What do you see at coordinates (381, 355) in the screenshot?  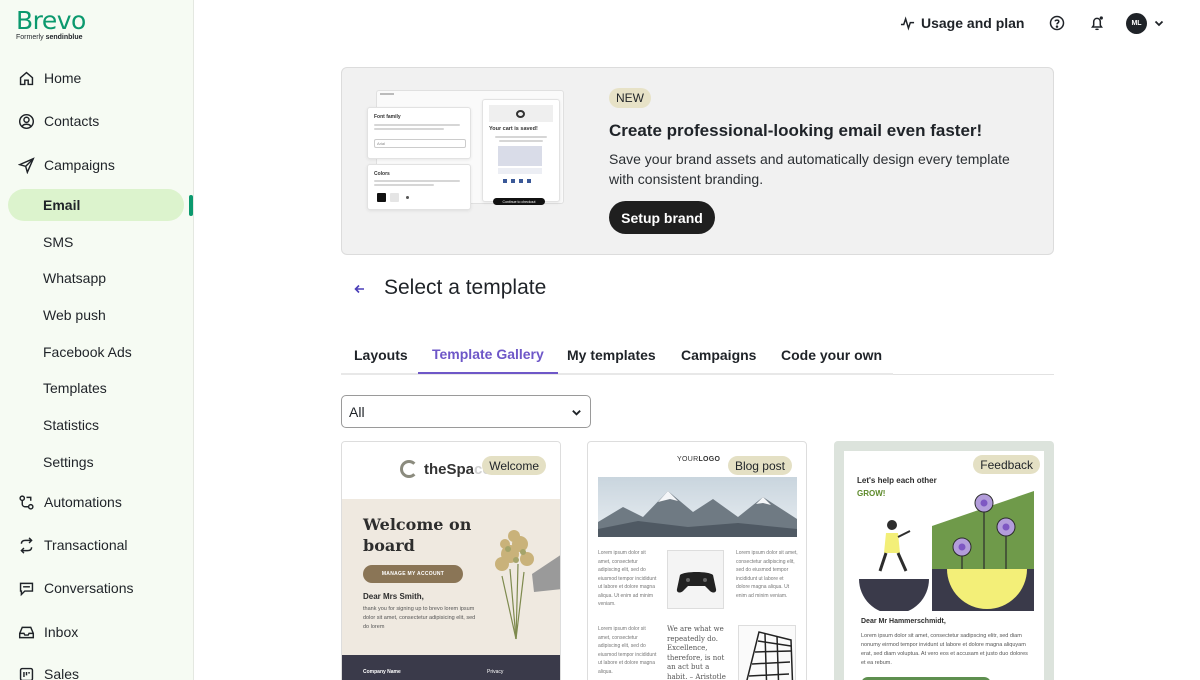 I see `tab-layouts: Layouts` at bounding box center [381, 355].